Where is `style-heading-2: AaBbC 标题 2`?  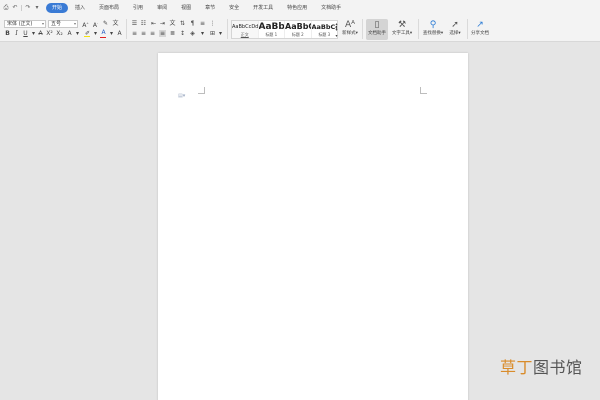 style-heading-2: AaBbC 标题 2 is located at coordinates (298, 29).